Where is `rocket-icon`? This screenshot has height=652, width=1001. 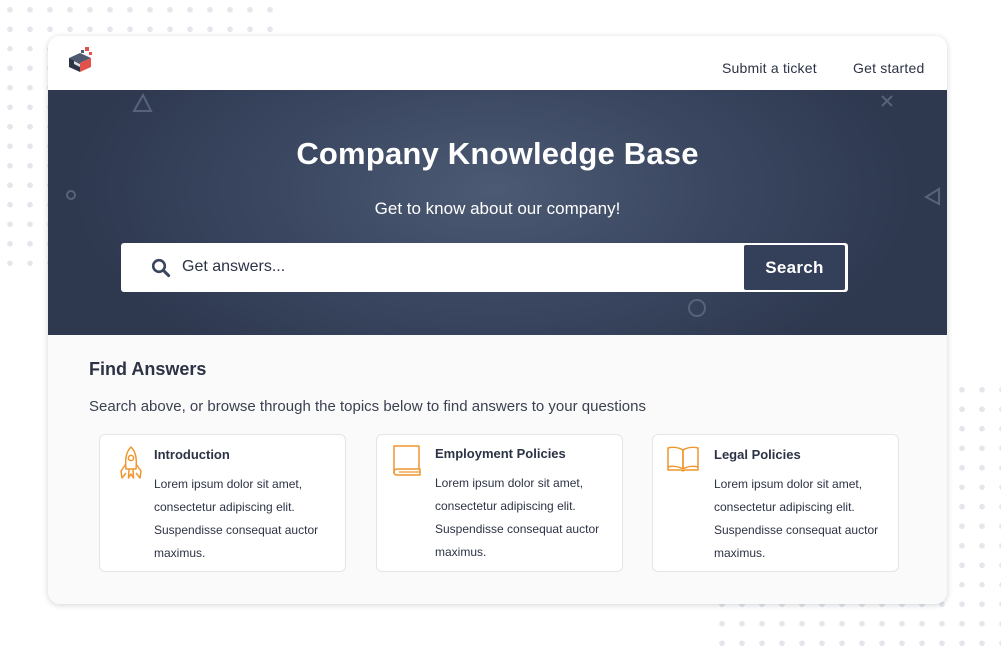
rocket-icon is located at coordinates (131, 462).